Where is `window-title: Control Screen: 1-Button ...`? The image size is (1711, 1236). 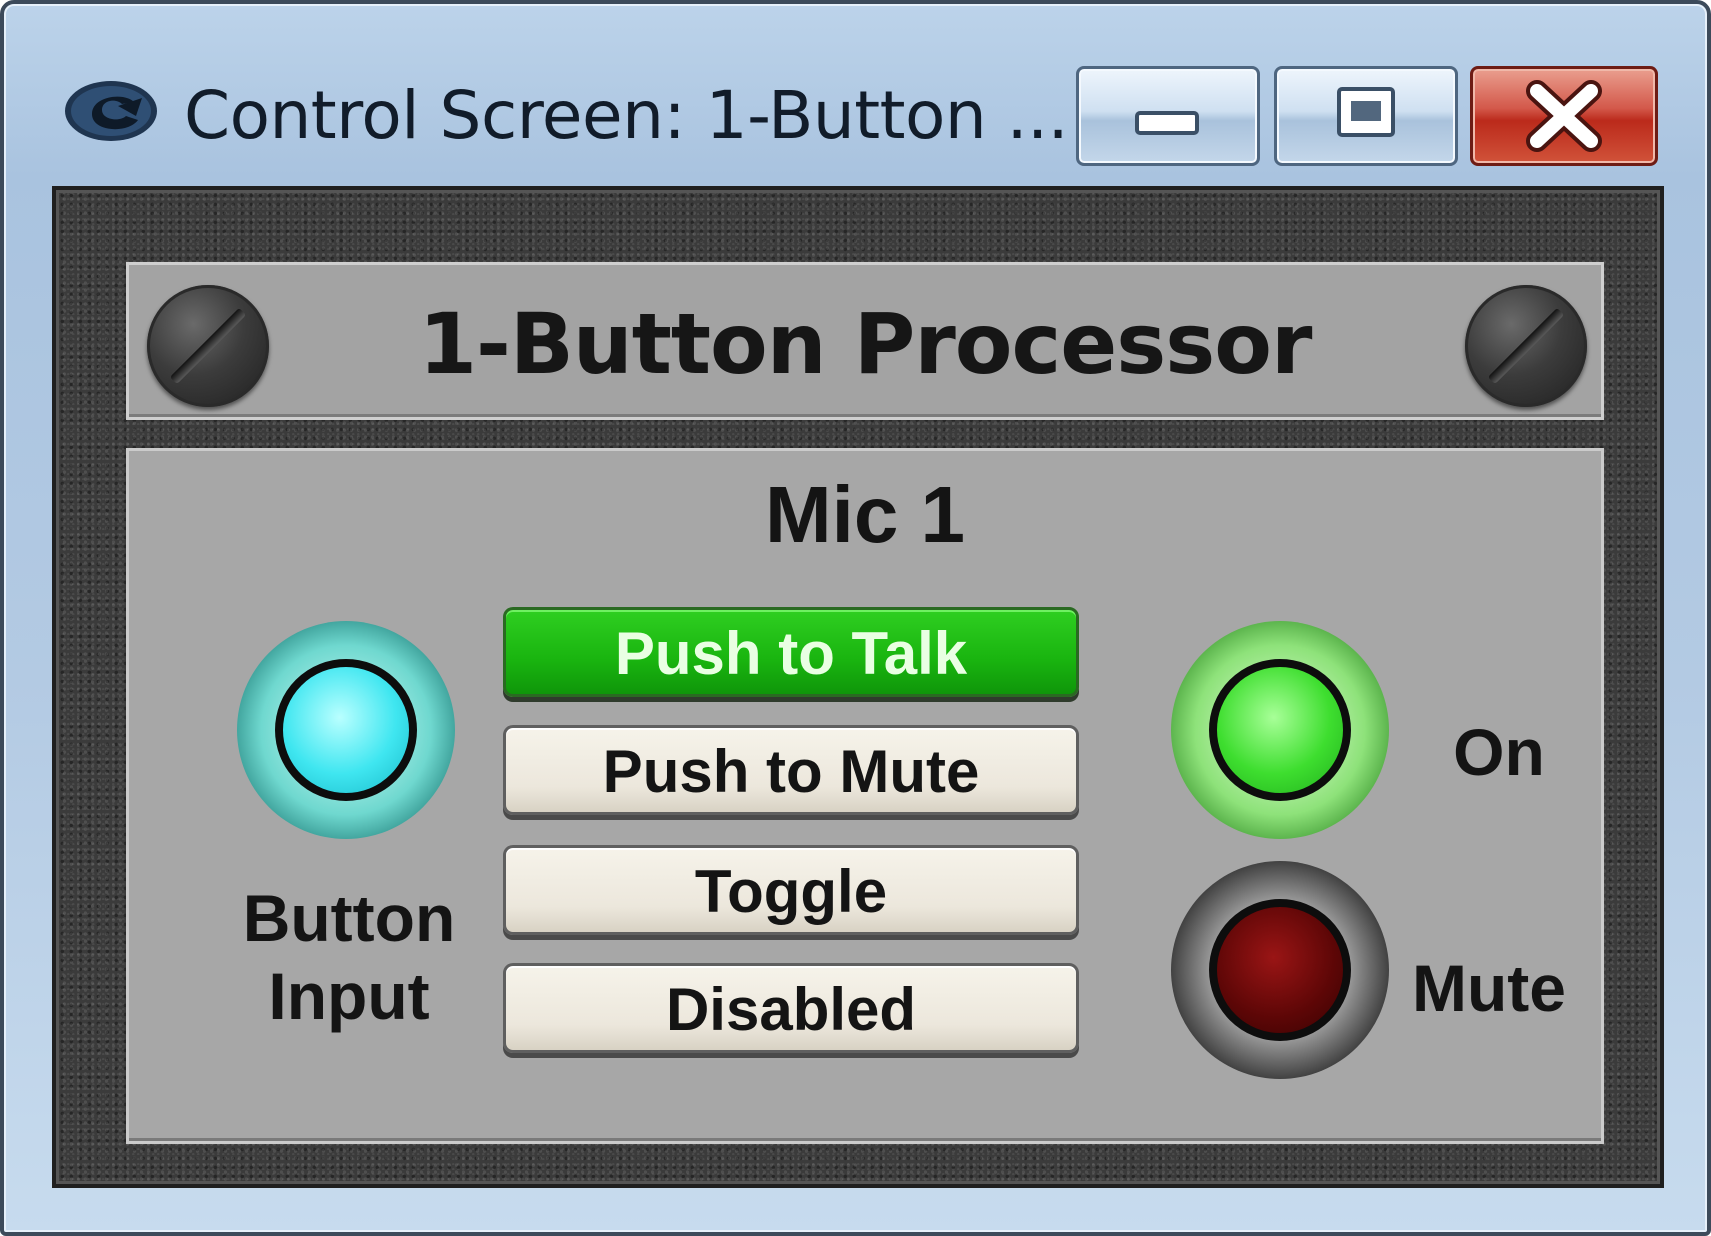 window-title: Control Screen: 1-Button ... is located at coordinates (626, 115).